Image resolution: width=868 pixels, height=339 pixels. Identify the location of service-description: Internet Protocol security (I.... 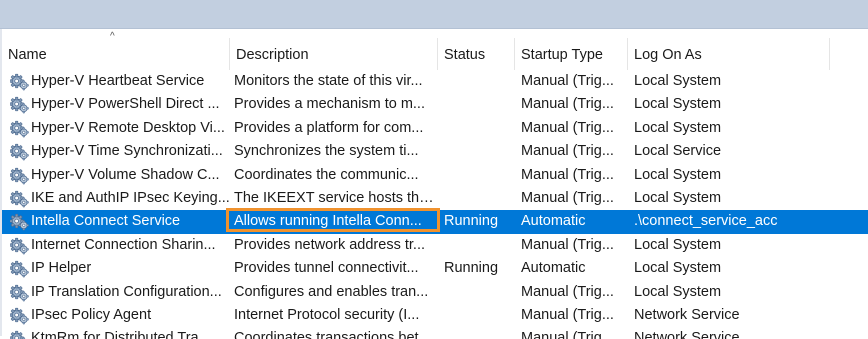
(327, 314).